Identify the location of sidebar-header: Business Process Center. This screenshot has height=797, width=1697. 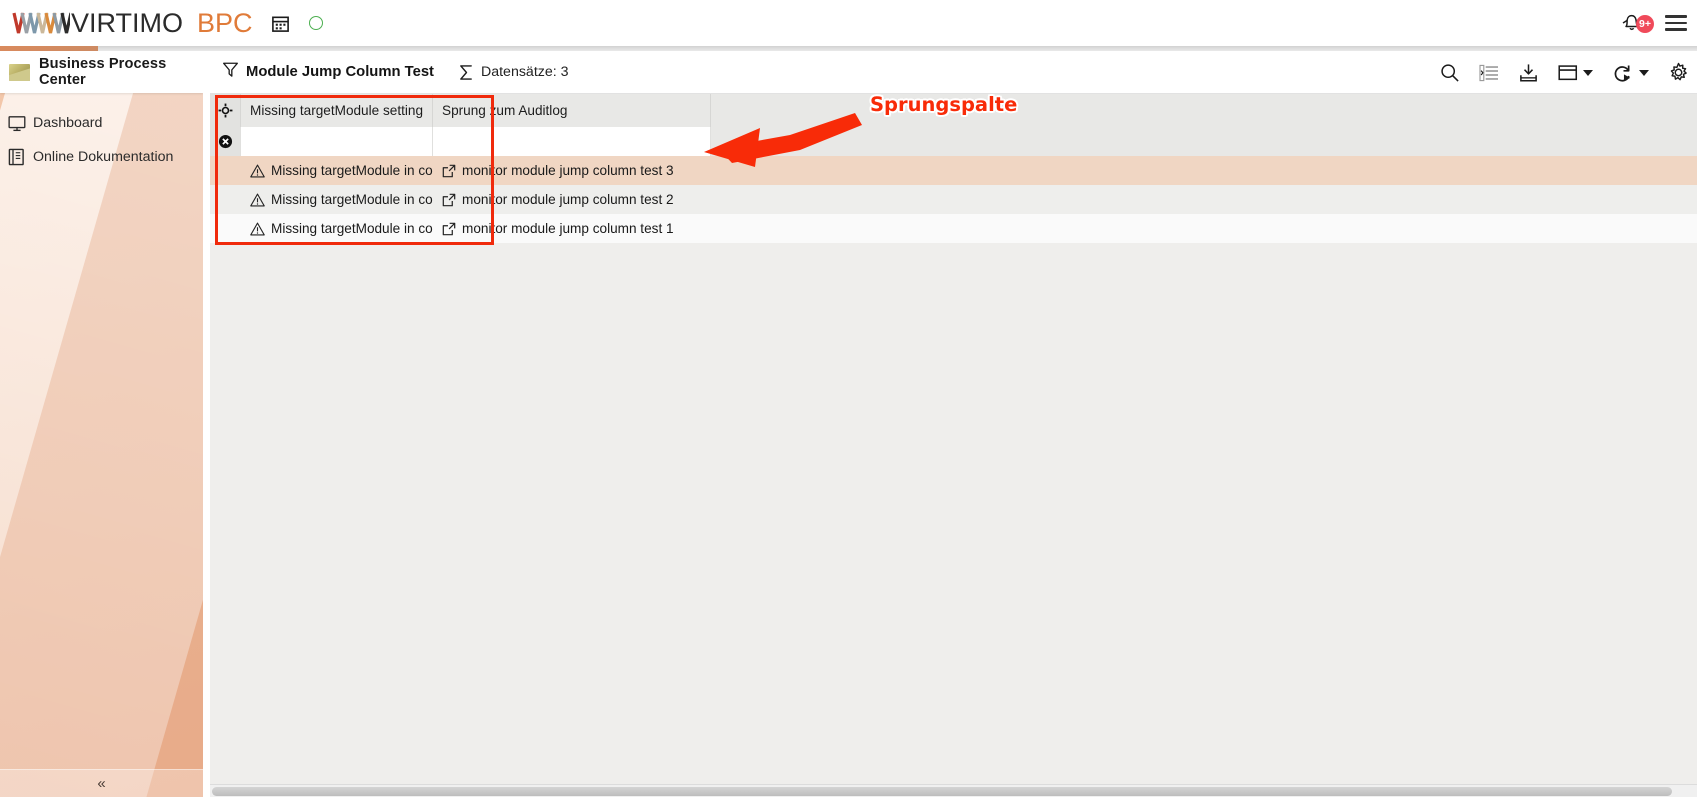
(101, 72).